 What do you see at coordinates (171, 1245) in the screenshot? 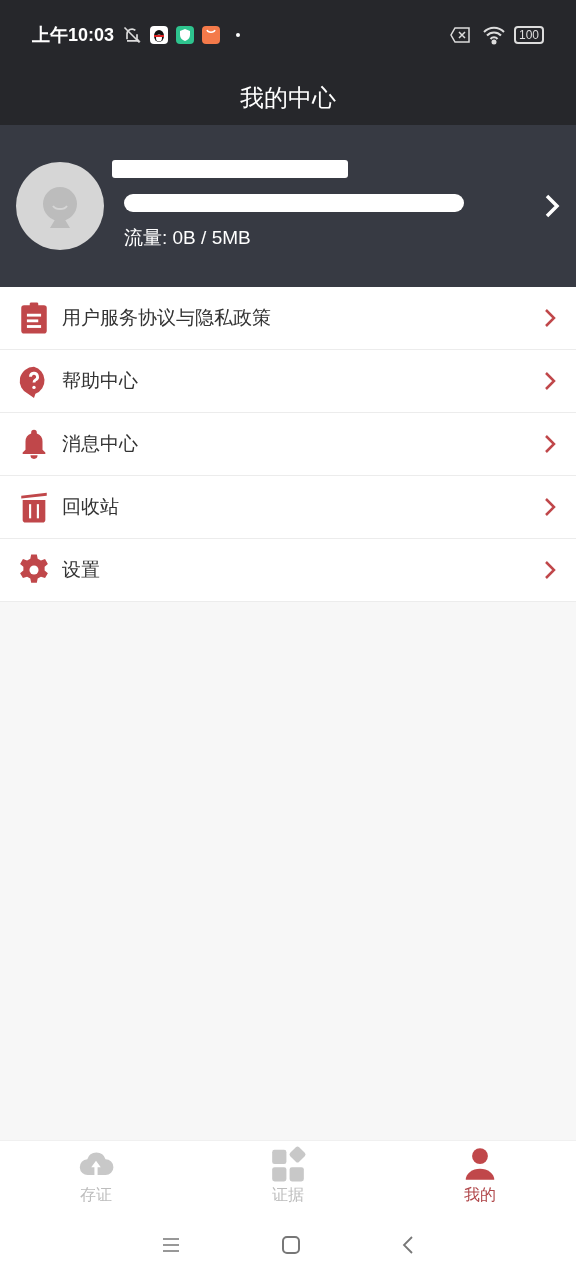
I see `menu-icon` at bounding box center [171, 1245].